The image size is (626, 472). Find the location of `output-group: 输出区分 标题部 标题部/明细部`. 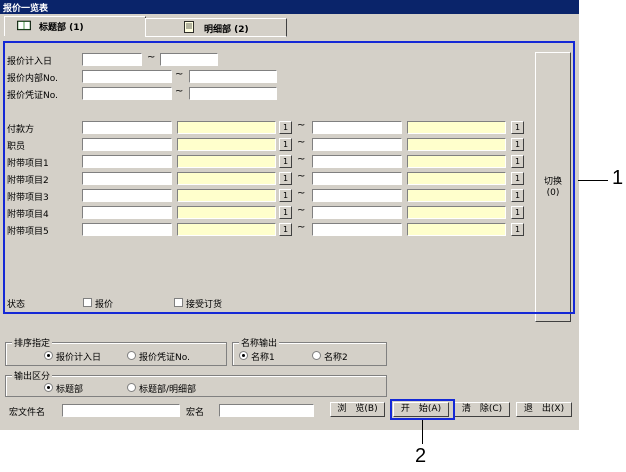

output-group: 输出区分 标题部 标题部/明细部 is located at coordinates (196, 383).